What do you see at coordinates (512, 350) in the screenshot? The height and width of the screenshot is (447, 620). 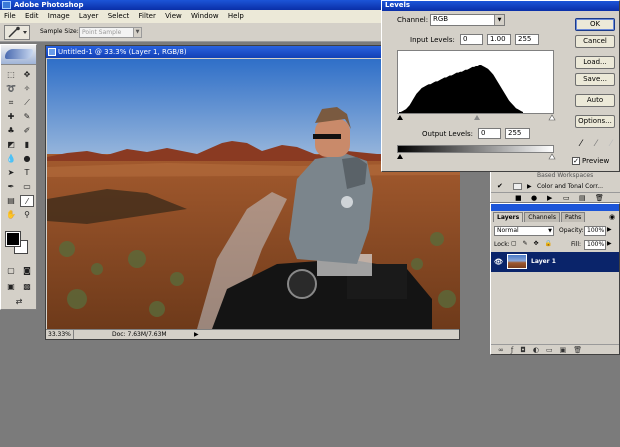 I see `style-icon: ƒ` at bounding box center [512, 350].